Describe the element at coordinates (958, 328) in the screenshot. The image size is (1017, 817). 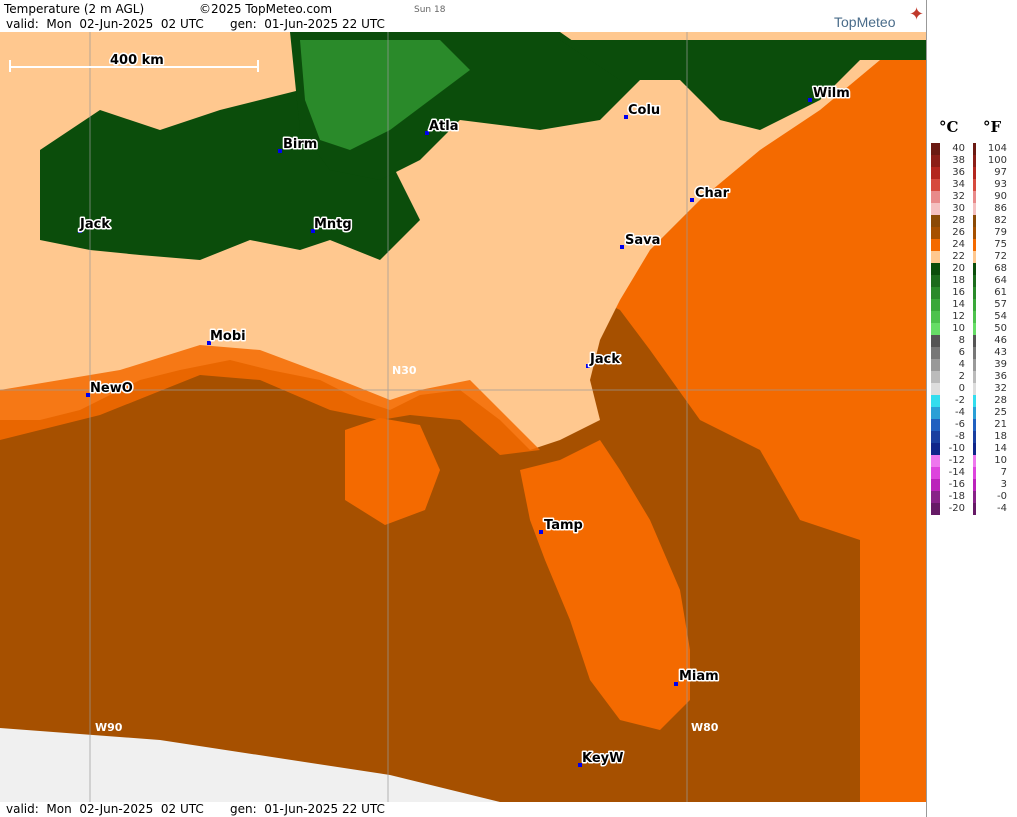
I see `legend-celsius-value: 10` at that location.